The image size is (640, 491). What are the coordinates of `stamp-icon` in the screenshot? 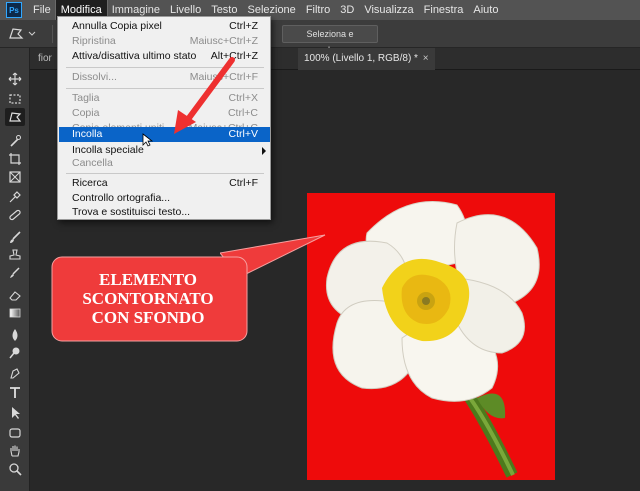 It's located at (15, 255).